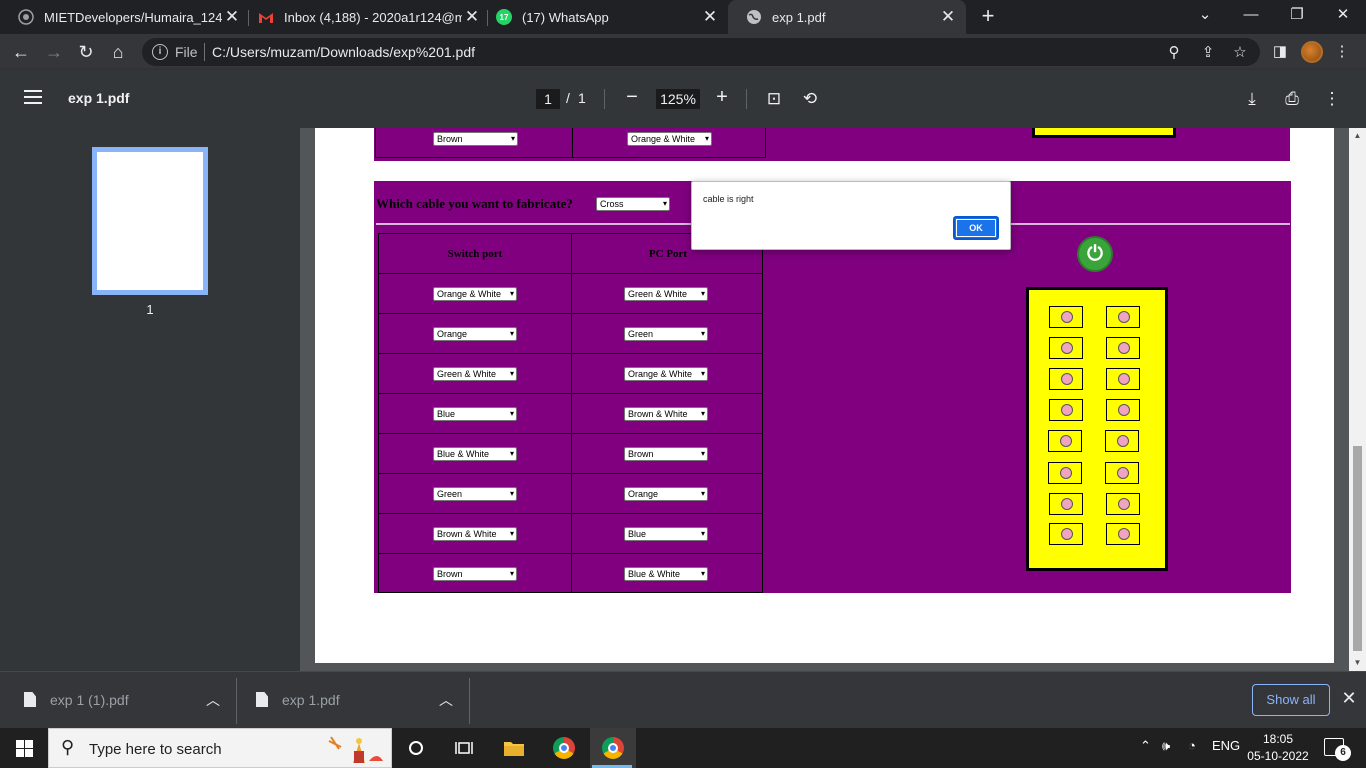 This screenshot has height=768, width=1366. Describe the element at coordinates (1208, 53) in the screenshot. I see `share-icon: ⇪` at that location.